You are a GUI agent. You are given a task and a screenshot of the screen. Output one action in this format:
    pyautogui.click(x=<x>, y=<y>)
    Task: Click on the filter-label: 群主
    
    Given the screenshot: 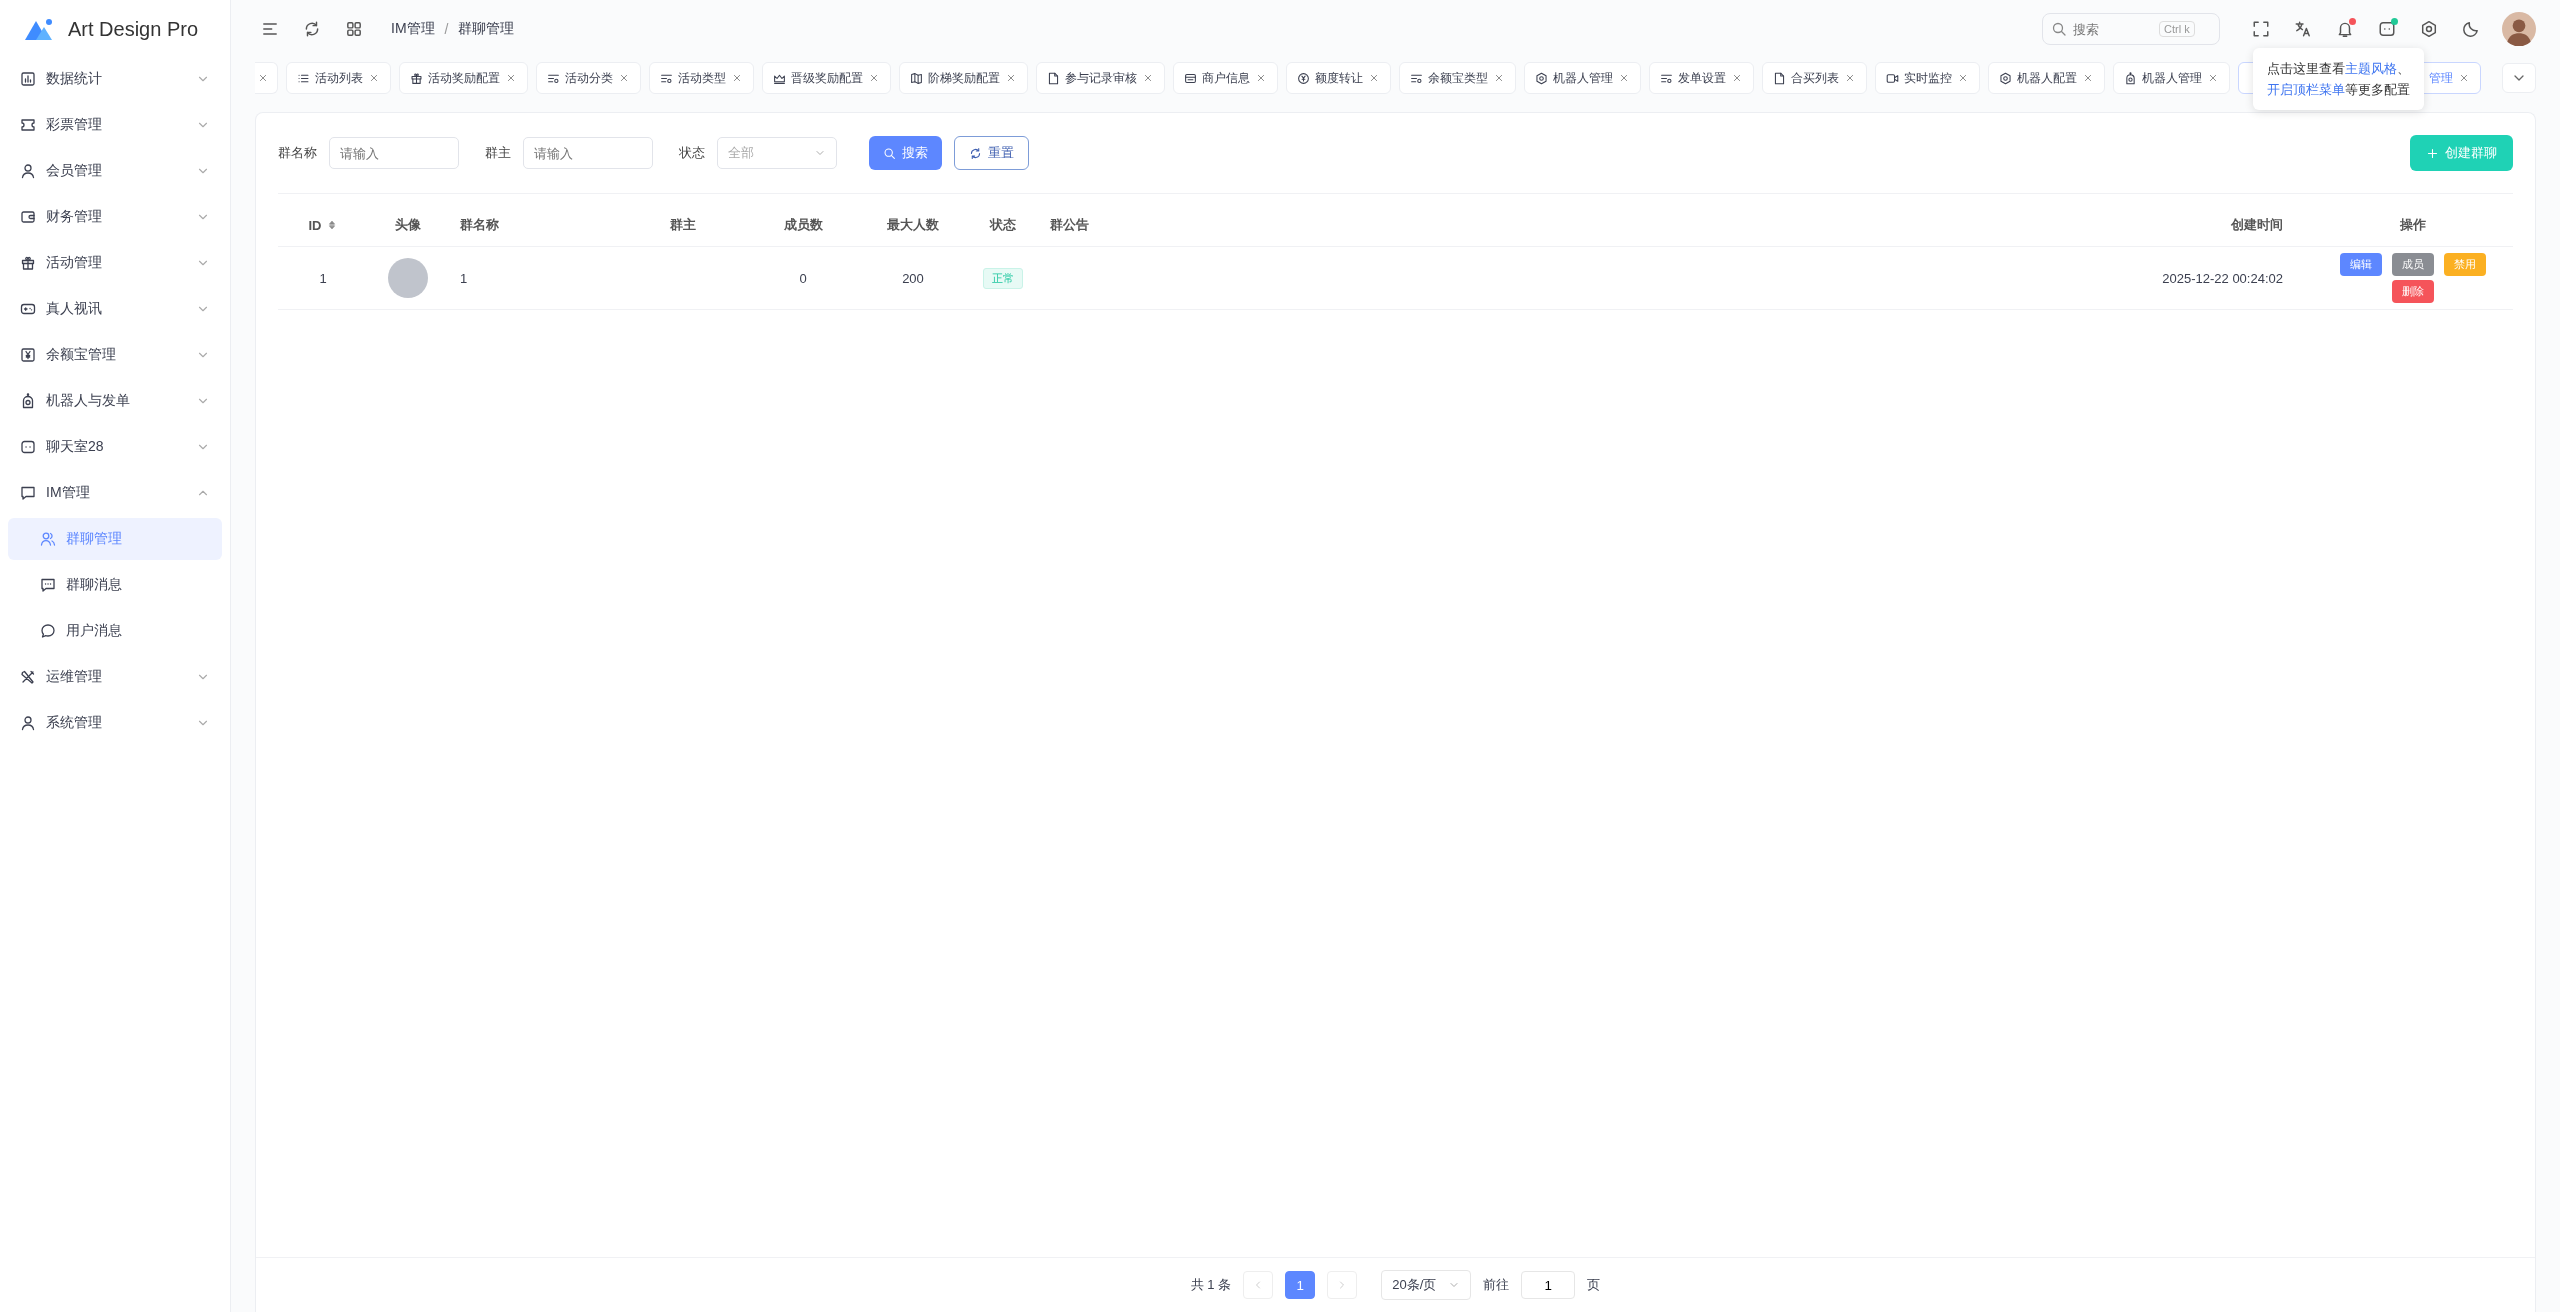 What is the action you would take?
    pyautogui.click(x=498, y=153)
    